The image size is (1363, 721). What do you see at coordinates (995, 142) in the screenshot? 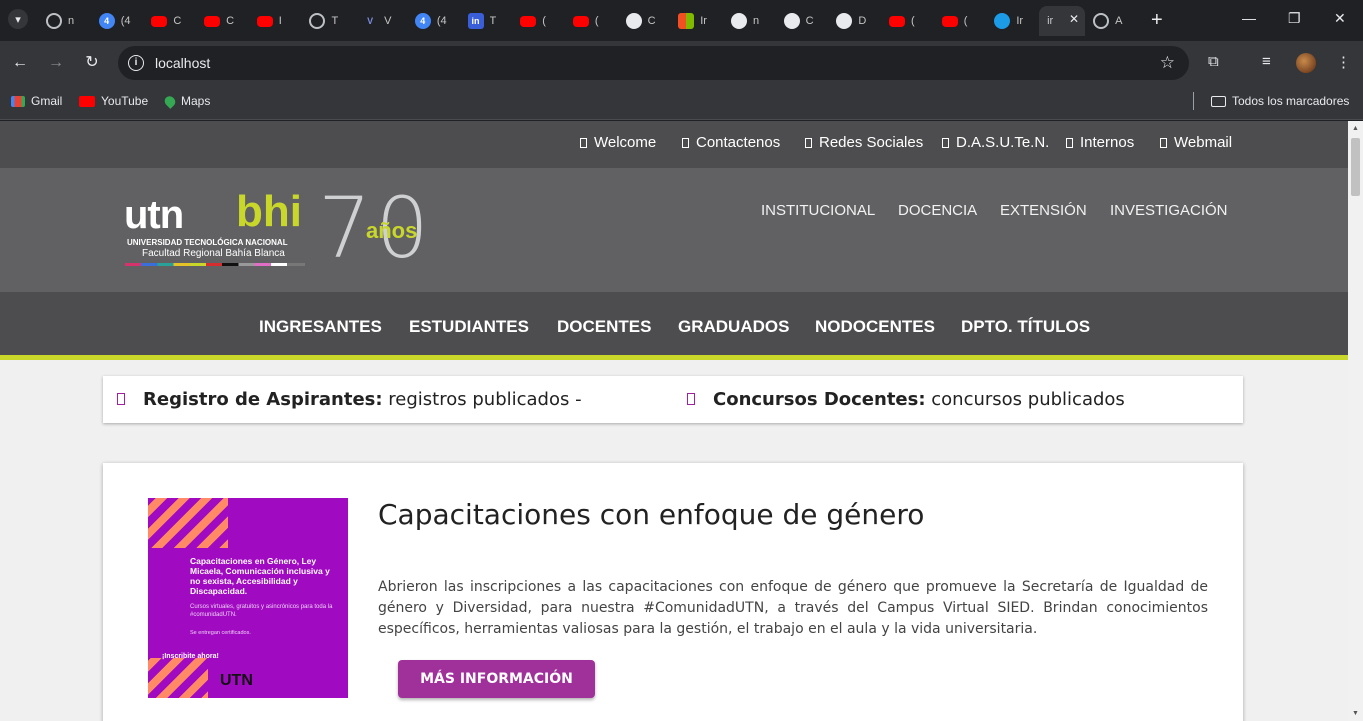
I see `topnav-dasuten: D.A.S.U.Te.N.` at bounding box center [995, 142].